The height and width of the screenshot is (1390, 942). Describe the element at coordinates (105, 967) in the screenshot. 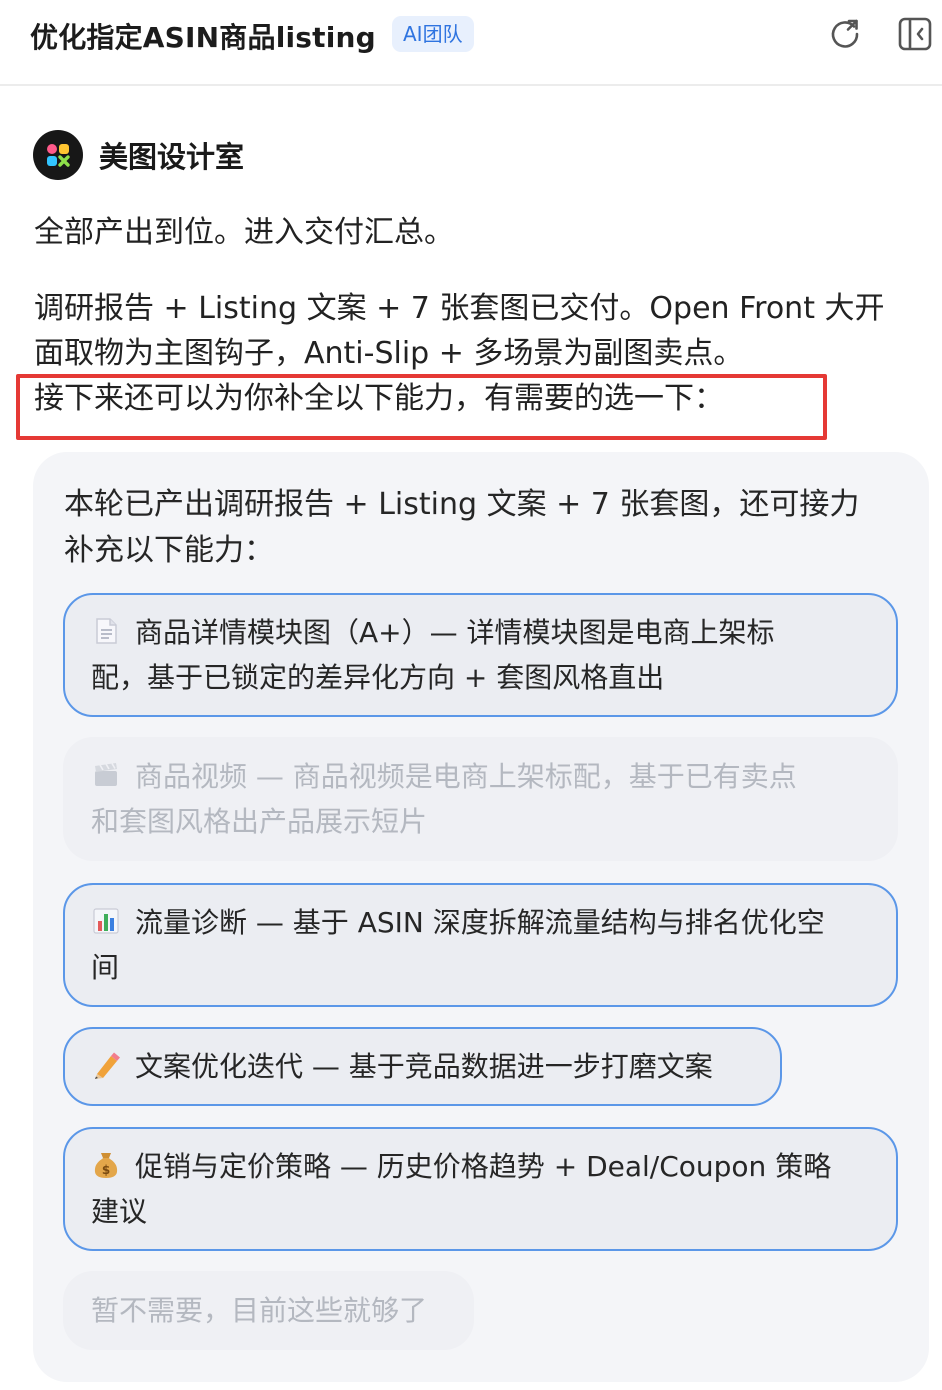

I see `option-label: 间` at that location.